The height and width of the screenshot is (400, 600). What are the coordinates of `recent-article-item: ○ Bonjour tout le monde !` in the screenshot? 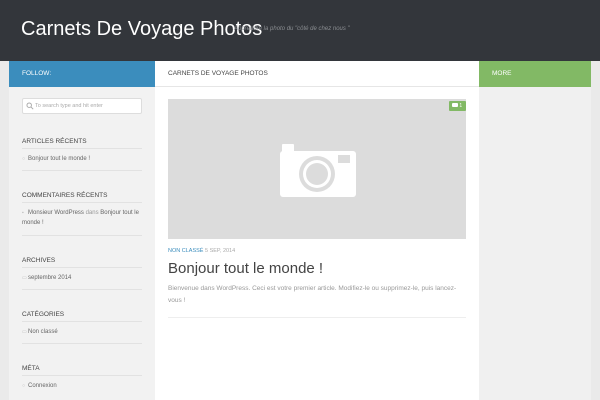 It's located at (84, 159).